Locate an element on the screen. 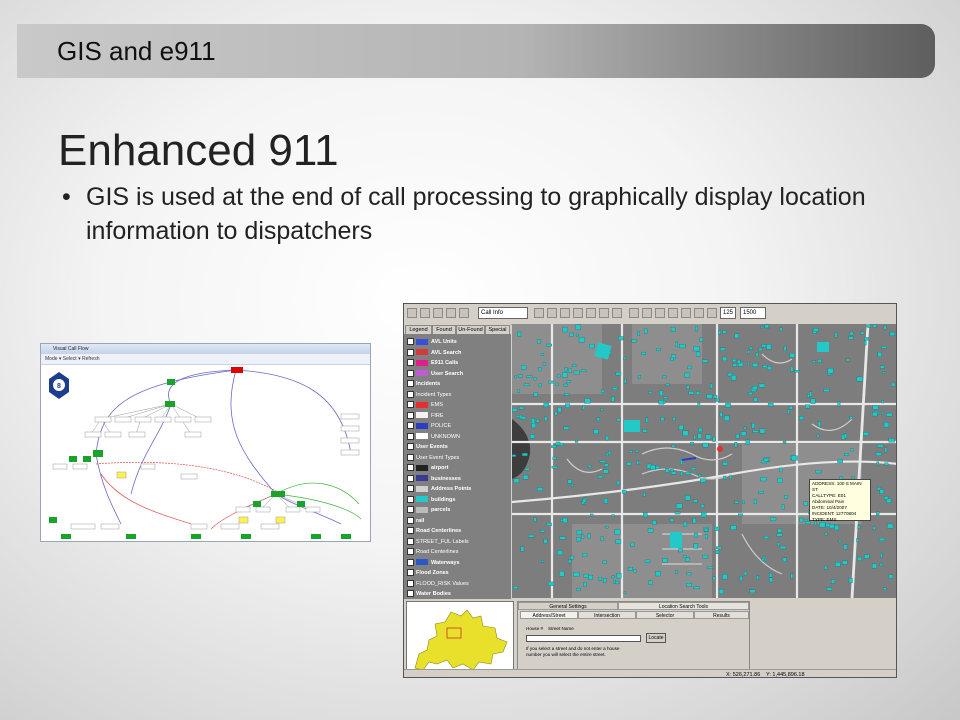 This screenshot has height=720, width=960. legend-item-label: Waterways is located at coordinates (445, 562).